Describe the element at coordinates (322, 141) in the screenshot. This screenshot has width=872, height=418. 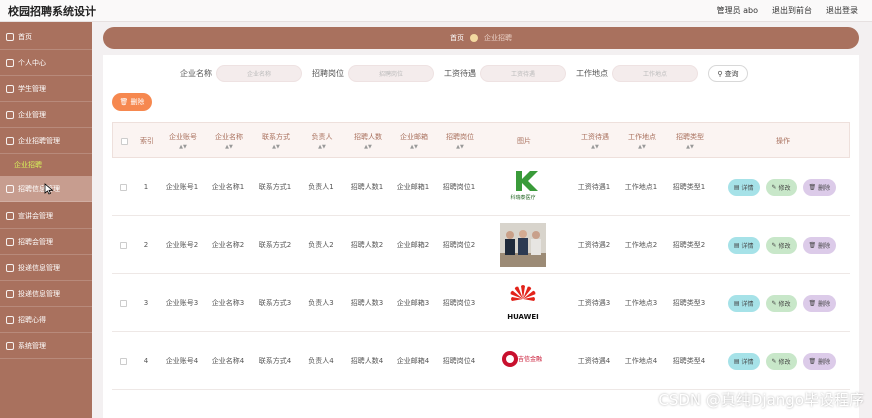
I see `col-person: 负责人 ▲▼` at that location.